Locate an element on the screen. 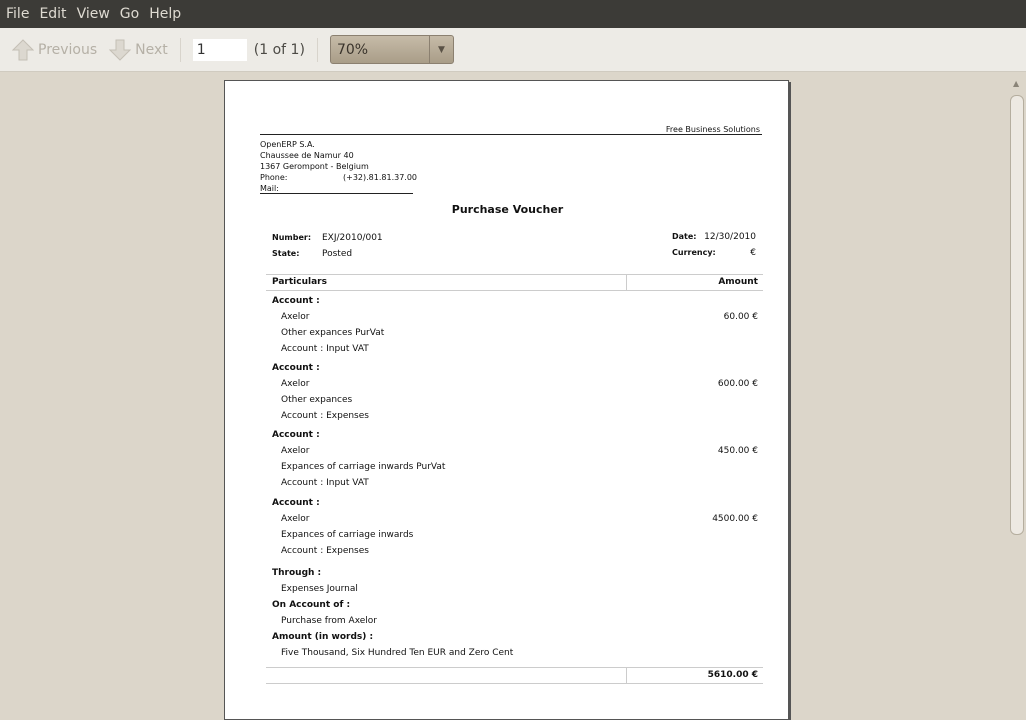 This screenshot has height=720, width=1026. mail-label: Mail: is located at coordinates (269, 188).